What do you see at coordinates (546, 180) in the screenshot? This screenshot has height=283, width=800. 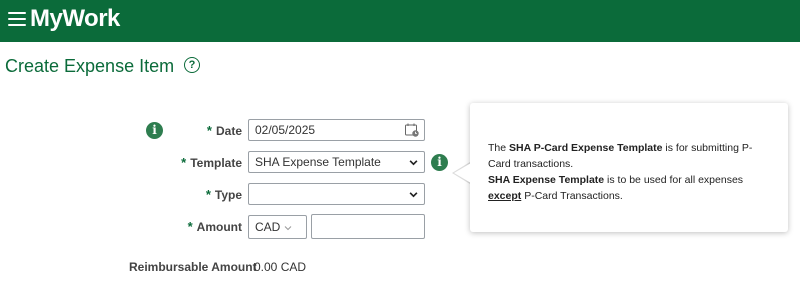 I see `popup-template-name-2: SHA Expense Template` at bounding box center [546, 180].